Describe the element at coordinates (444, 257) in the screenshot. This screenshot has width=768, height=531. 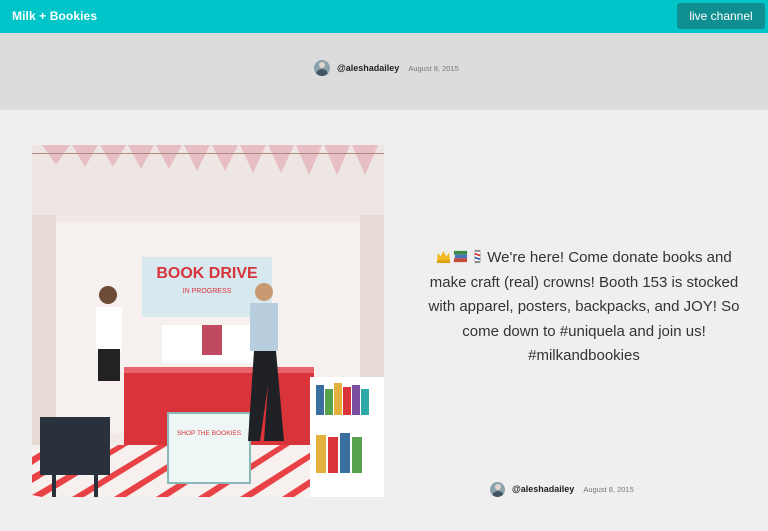
I see `crown-icon` at that location.